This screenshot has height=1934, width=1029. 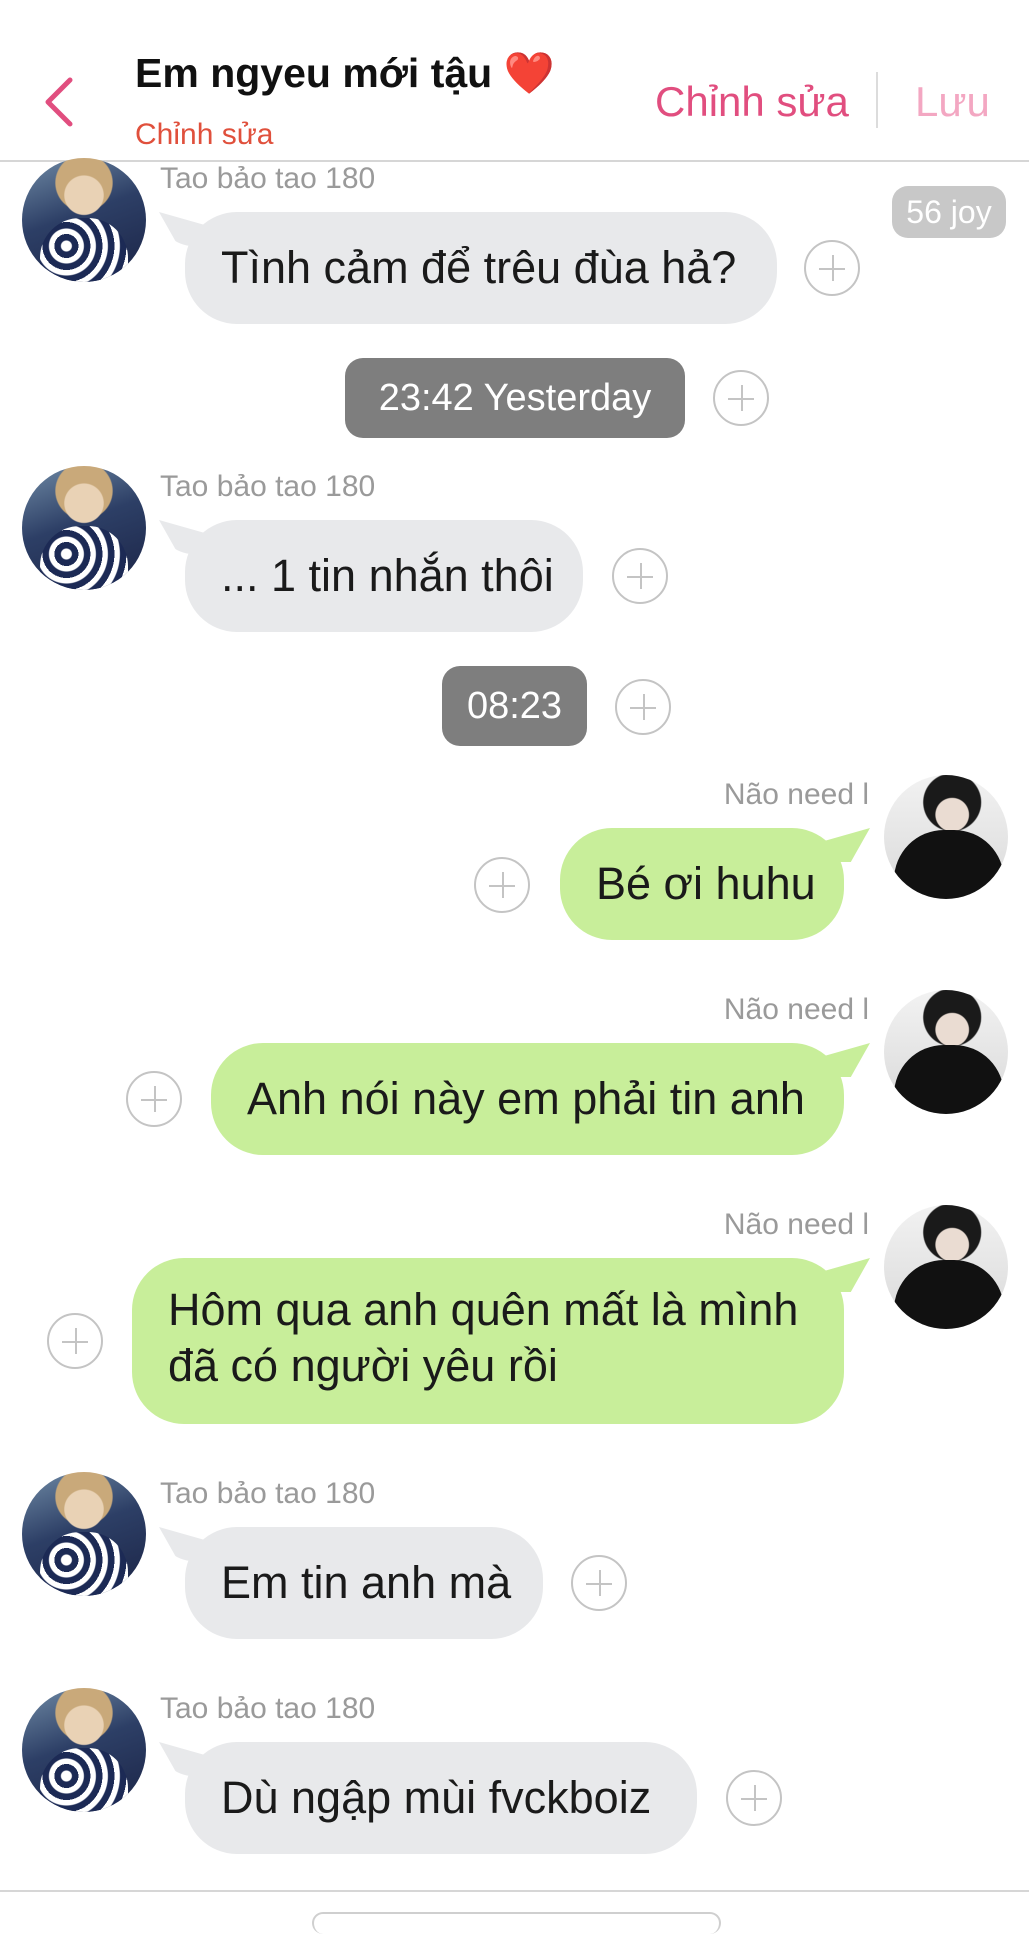 I want to click on message-text-line: đã có người yêu rồi, so click(x=363, y=1365).